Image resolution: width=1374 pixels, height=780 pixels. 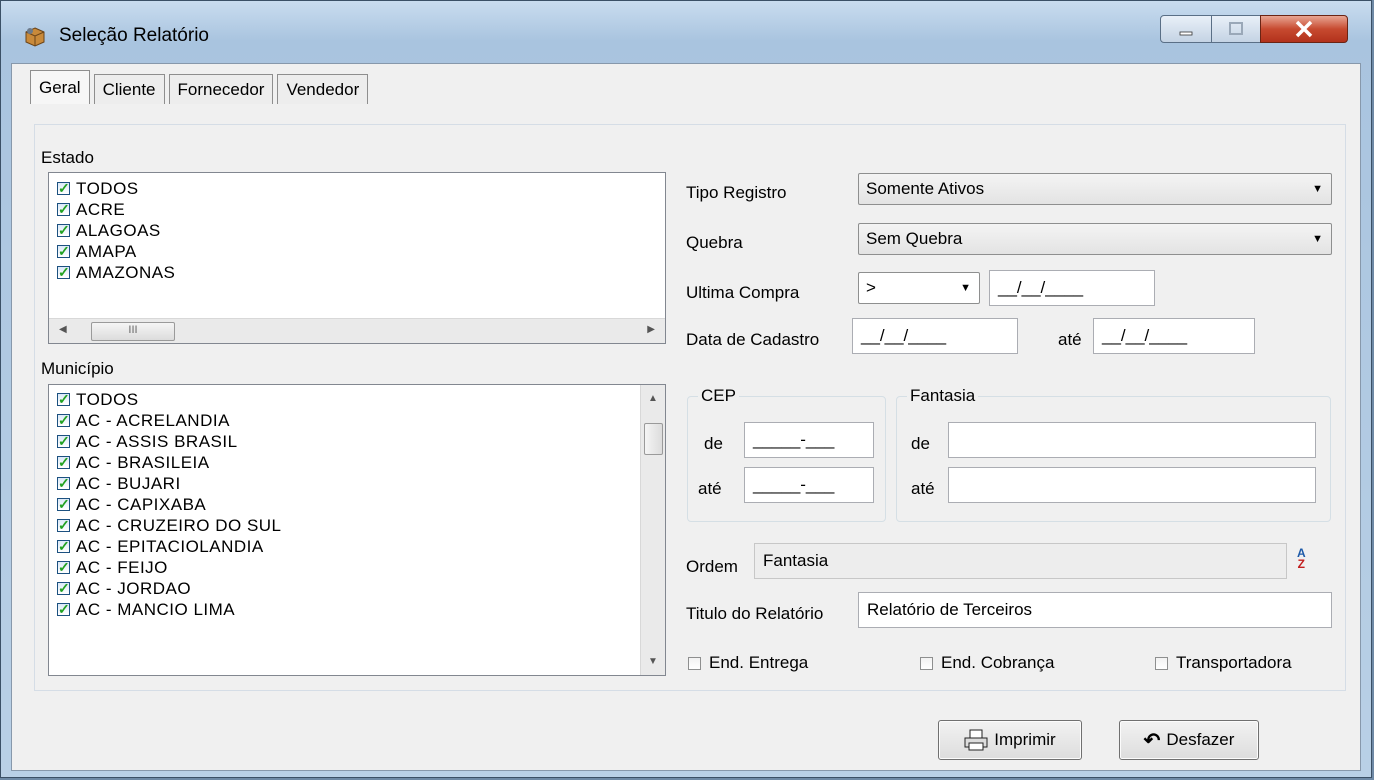 I want to click on tab-strip: Geral Cliente Fornecedor Vendedor, so click(x=201, y=87).